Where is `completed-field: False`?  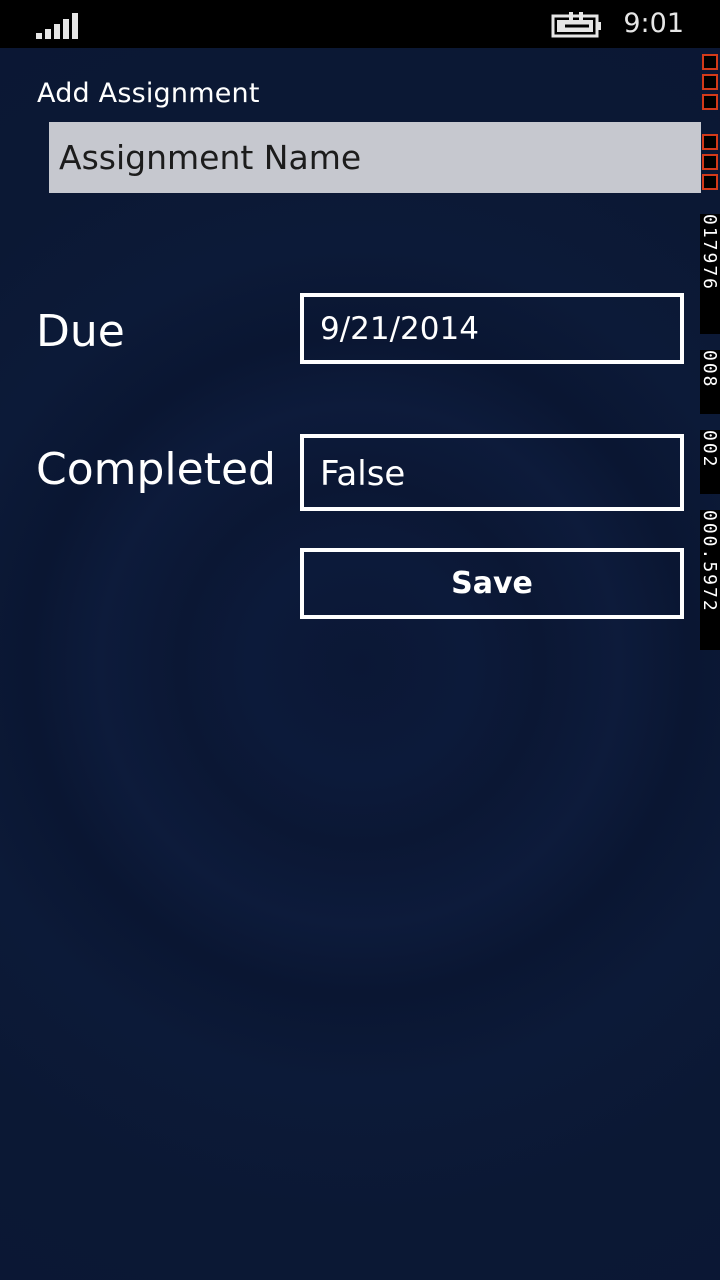
completed-field: False is located at coordinates (492, 472).